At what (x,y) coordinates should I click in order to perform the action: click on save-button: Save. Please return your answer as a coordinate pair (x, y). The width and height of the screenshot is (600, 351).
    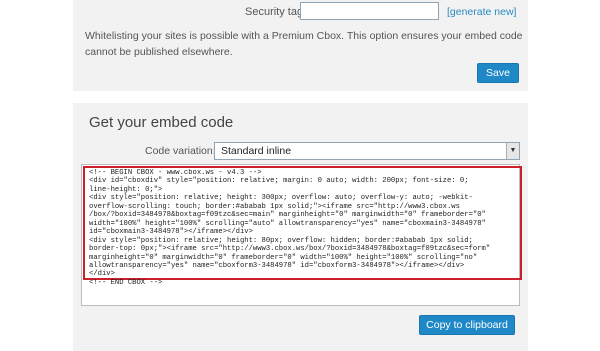
    Looking at the image, I should click on (498, 73).